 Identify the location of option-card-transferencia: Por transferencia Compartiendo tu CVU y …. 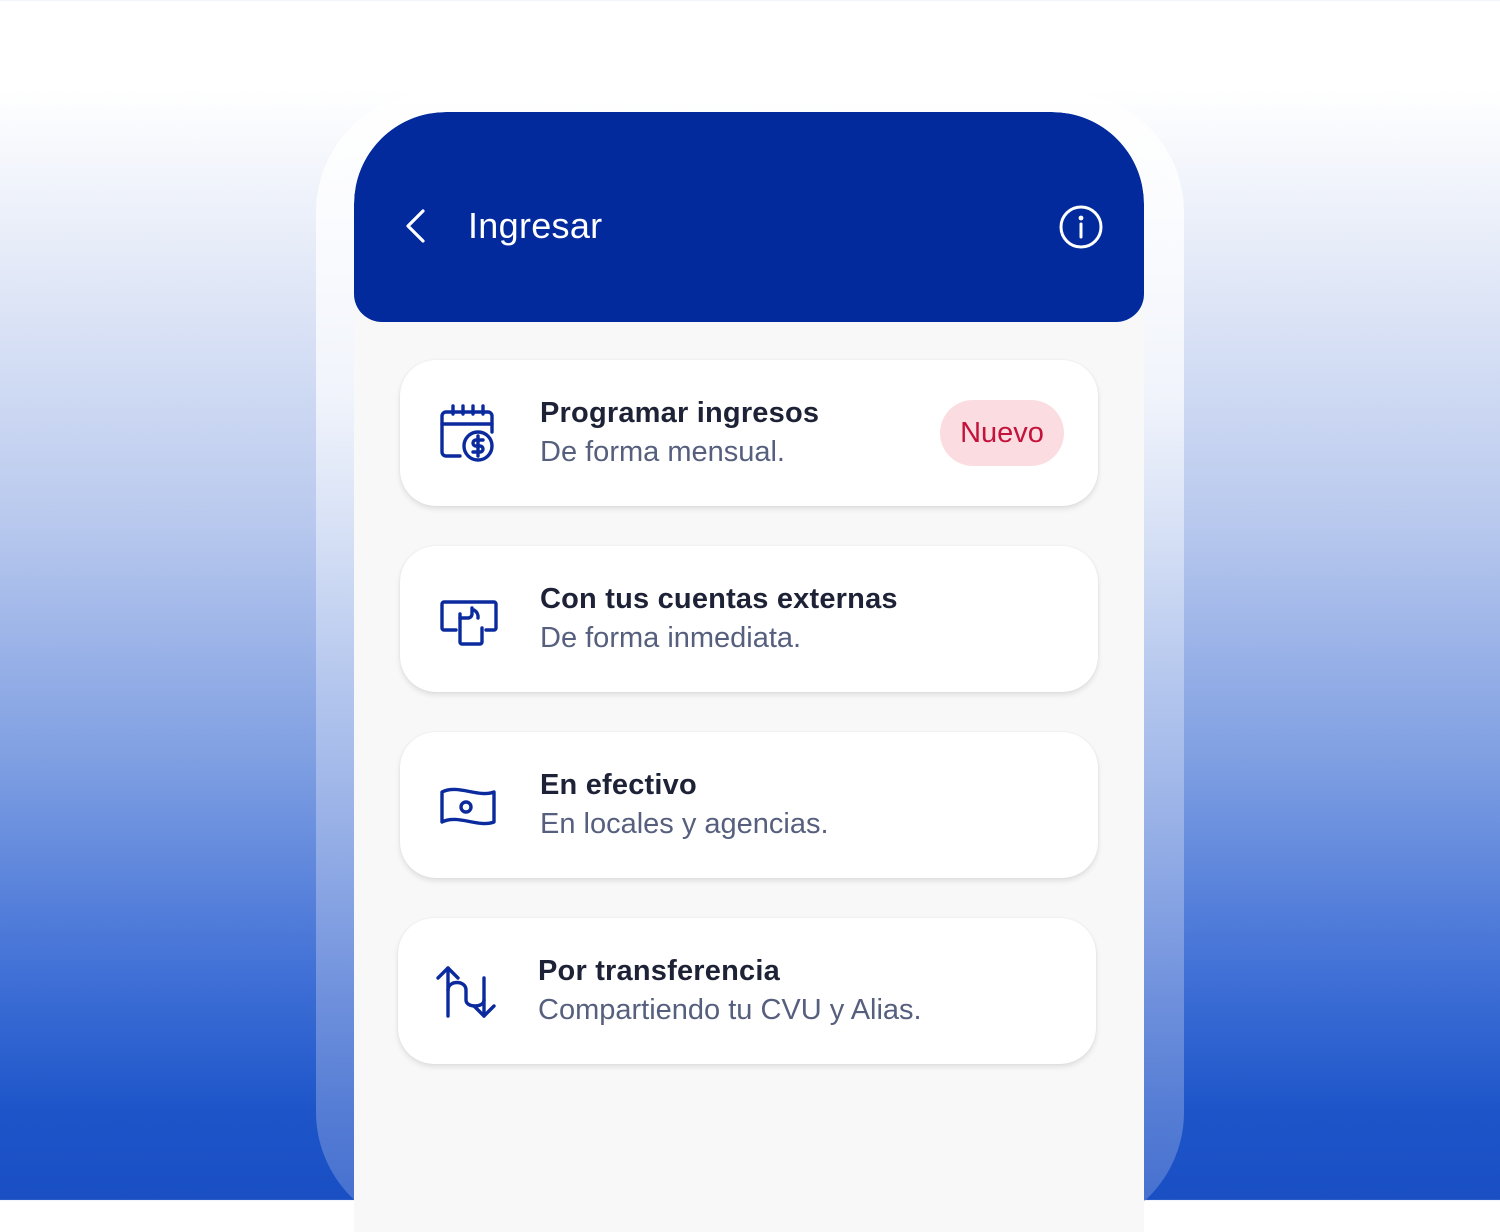
(747, 991).